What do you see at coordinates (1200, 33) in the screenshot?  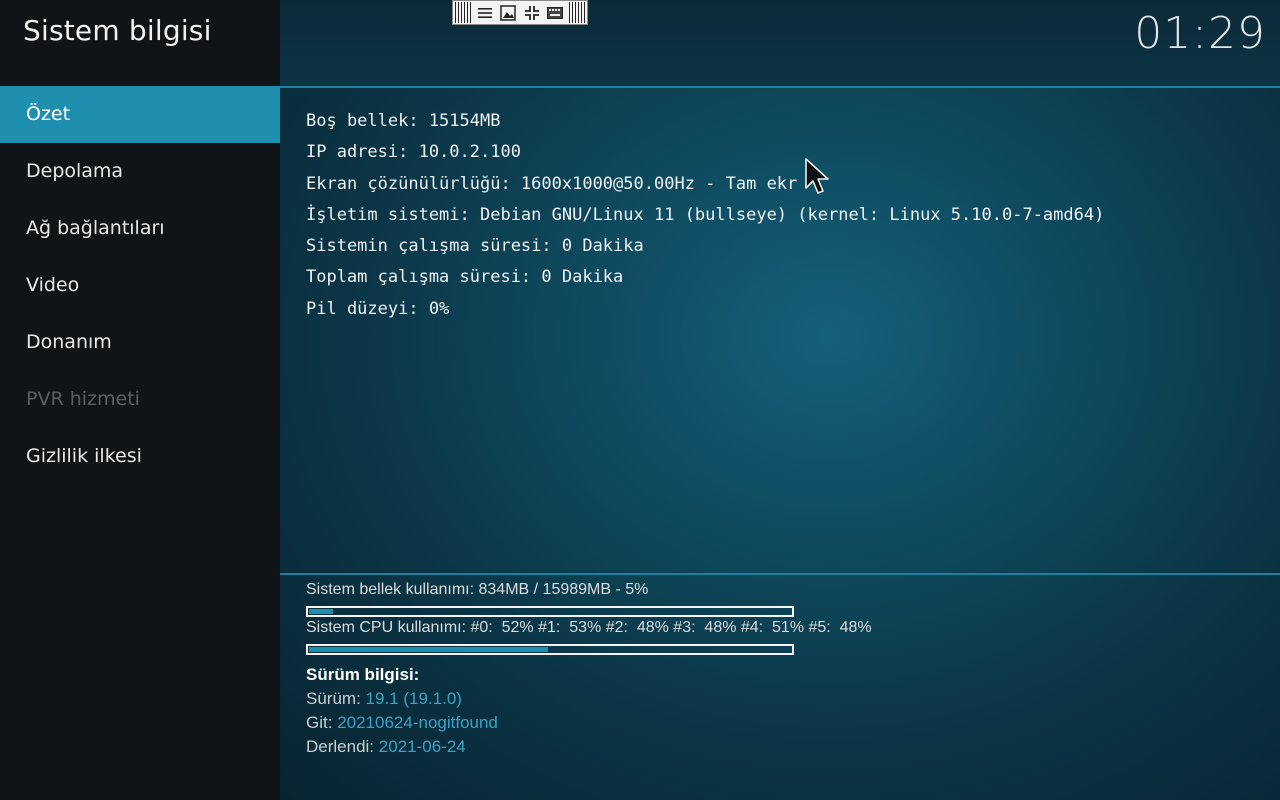 I see `clock: 01:29` at bounding box center [1200, 33].